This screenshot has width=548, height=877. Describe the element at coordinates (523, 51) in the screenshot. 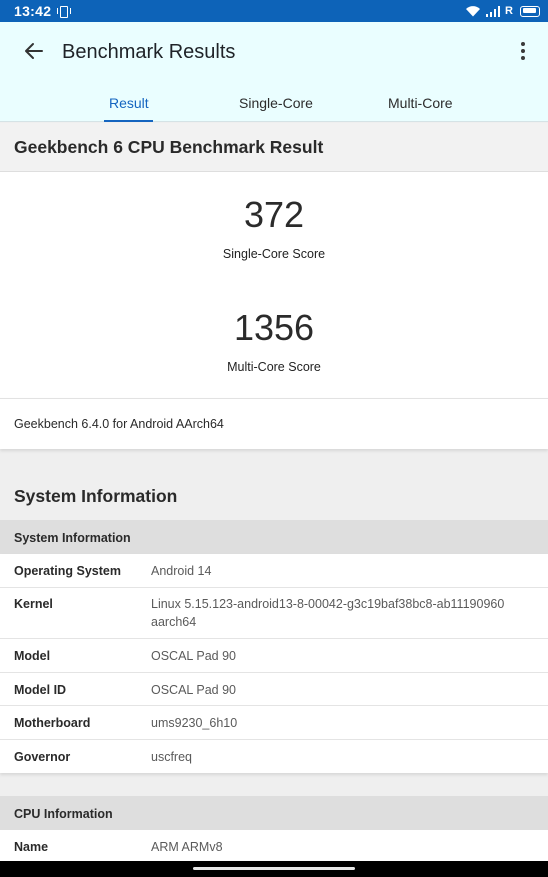

I see `more-options-icon` at that location.